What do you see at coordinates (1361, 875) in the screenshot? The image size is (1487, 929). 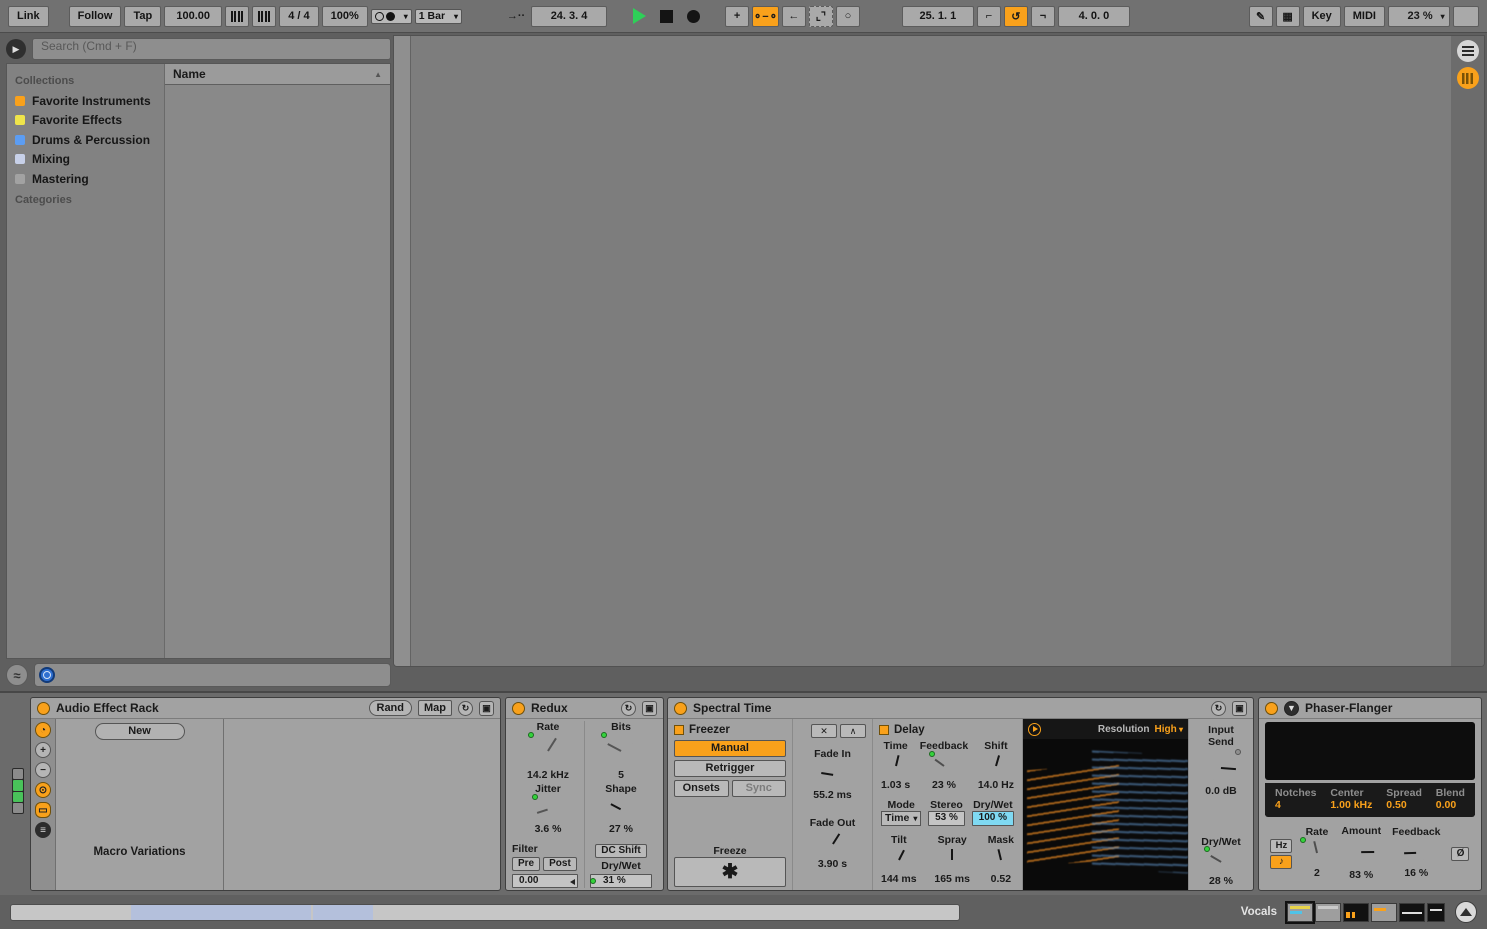 I see `amount-value: 83 %` at bounding box center [1361, 875].